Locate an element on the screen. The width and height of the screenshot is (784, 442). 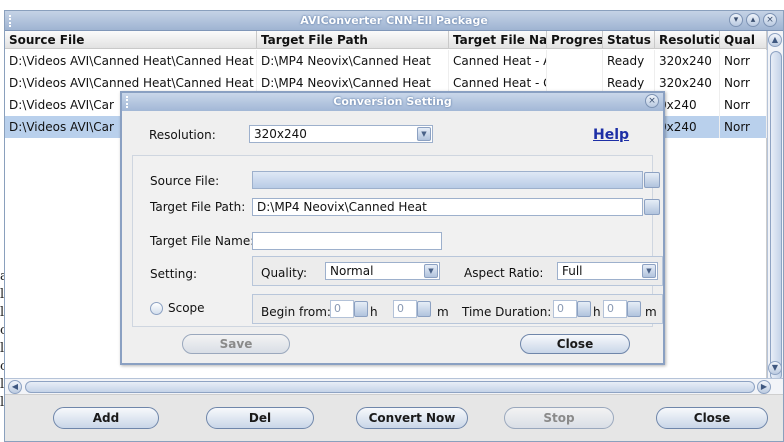
duration-minutes-field: 0 is located at coordinates (615, 309).